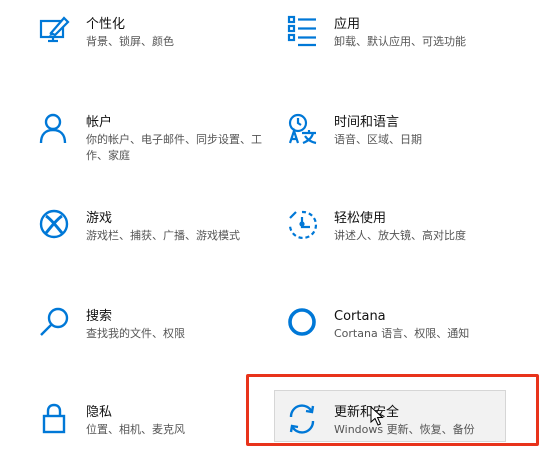  Describe the element at coordinates (303, 323) in the screenshot. I see `cortana-icon` at that location.